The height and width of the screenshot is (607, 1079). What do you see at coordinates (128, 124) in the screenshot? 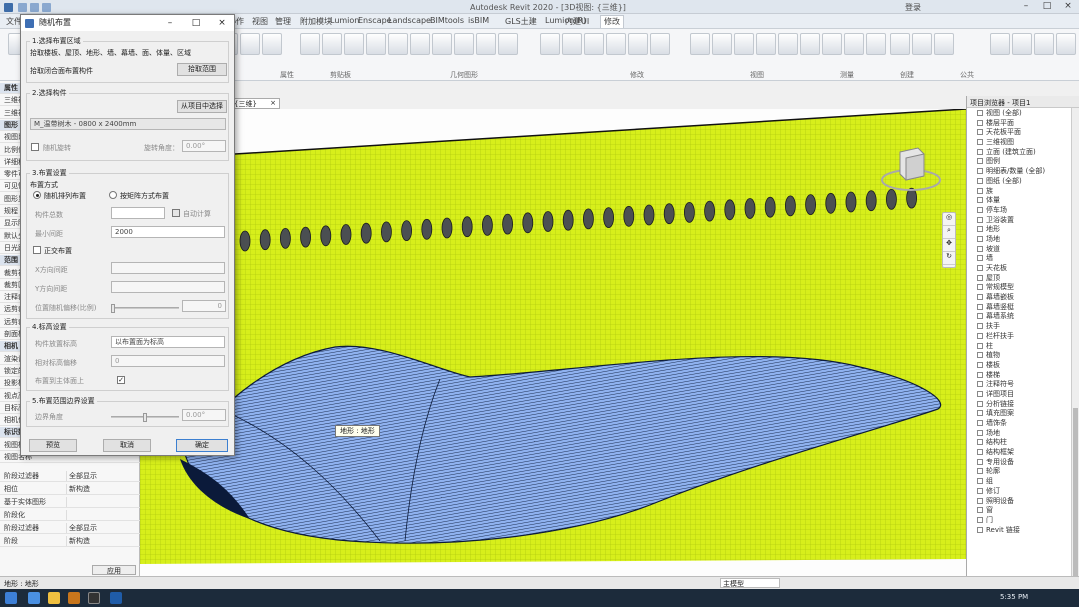
I see `family-type-field: M_温带树木 - 0800 x 2400mm` at bounding box center [128, 124].